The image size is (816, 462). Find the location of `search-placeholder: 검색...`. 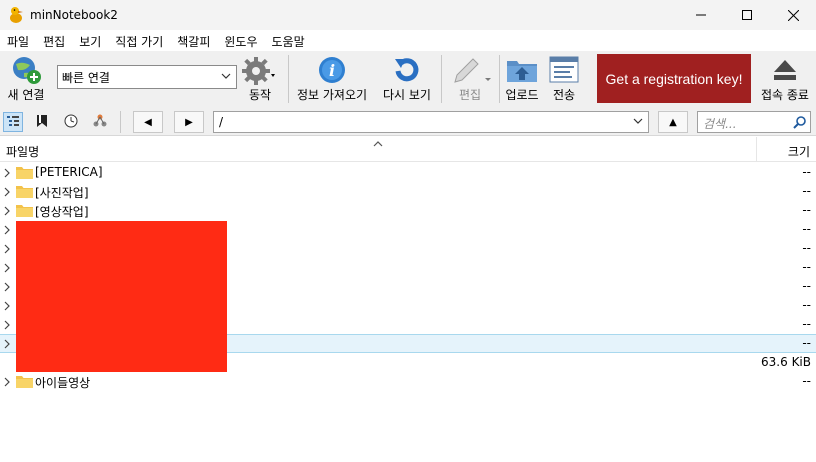

search-placeholder: 검색... is located at coordinates (720, 124).